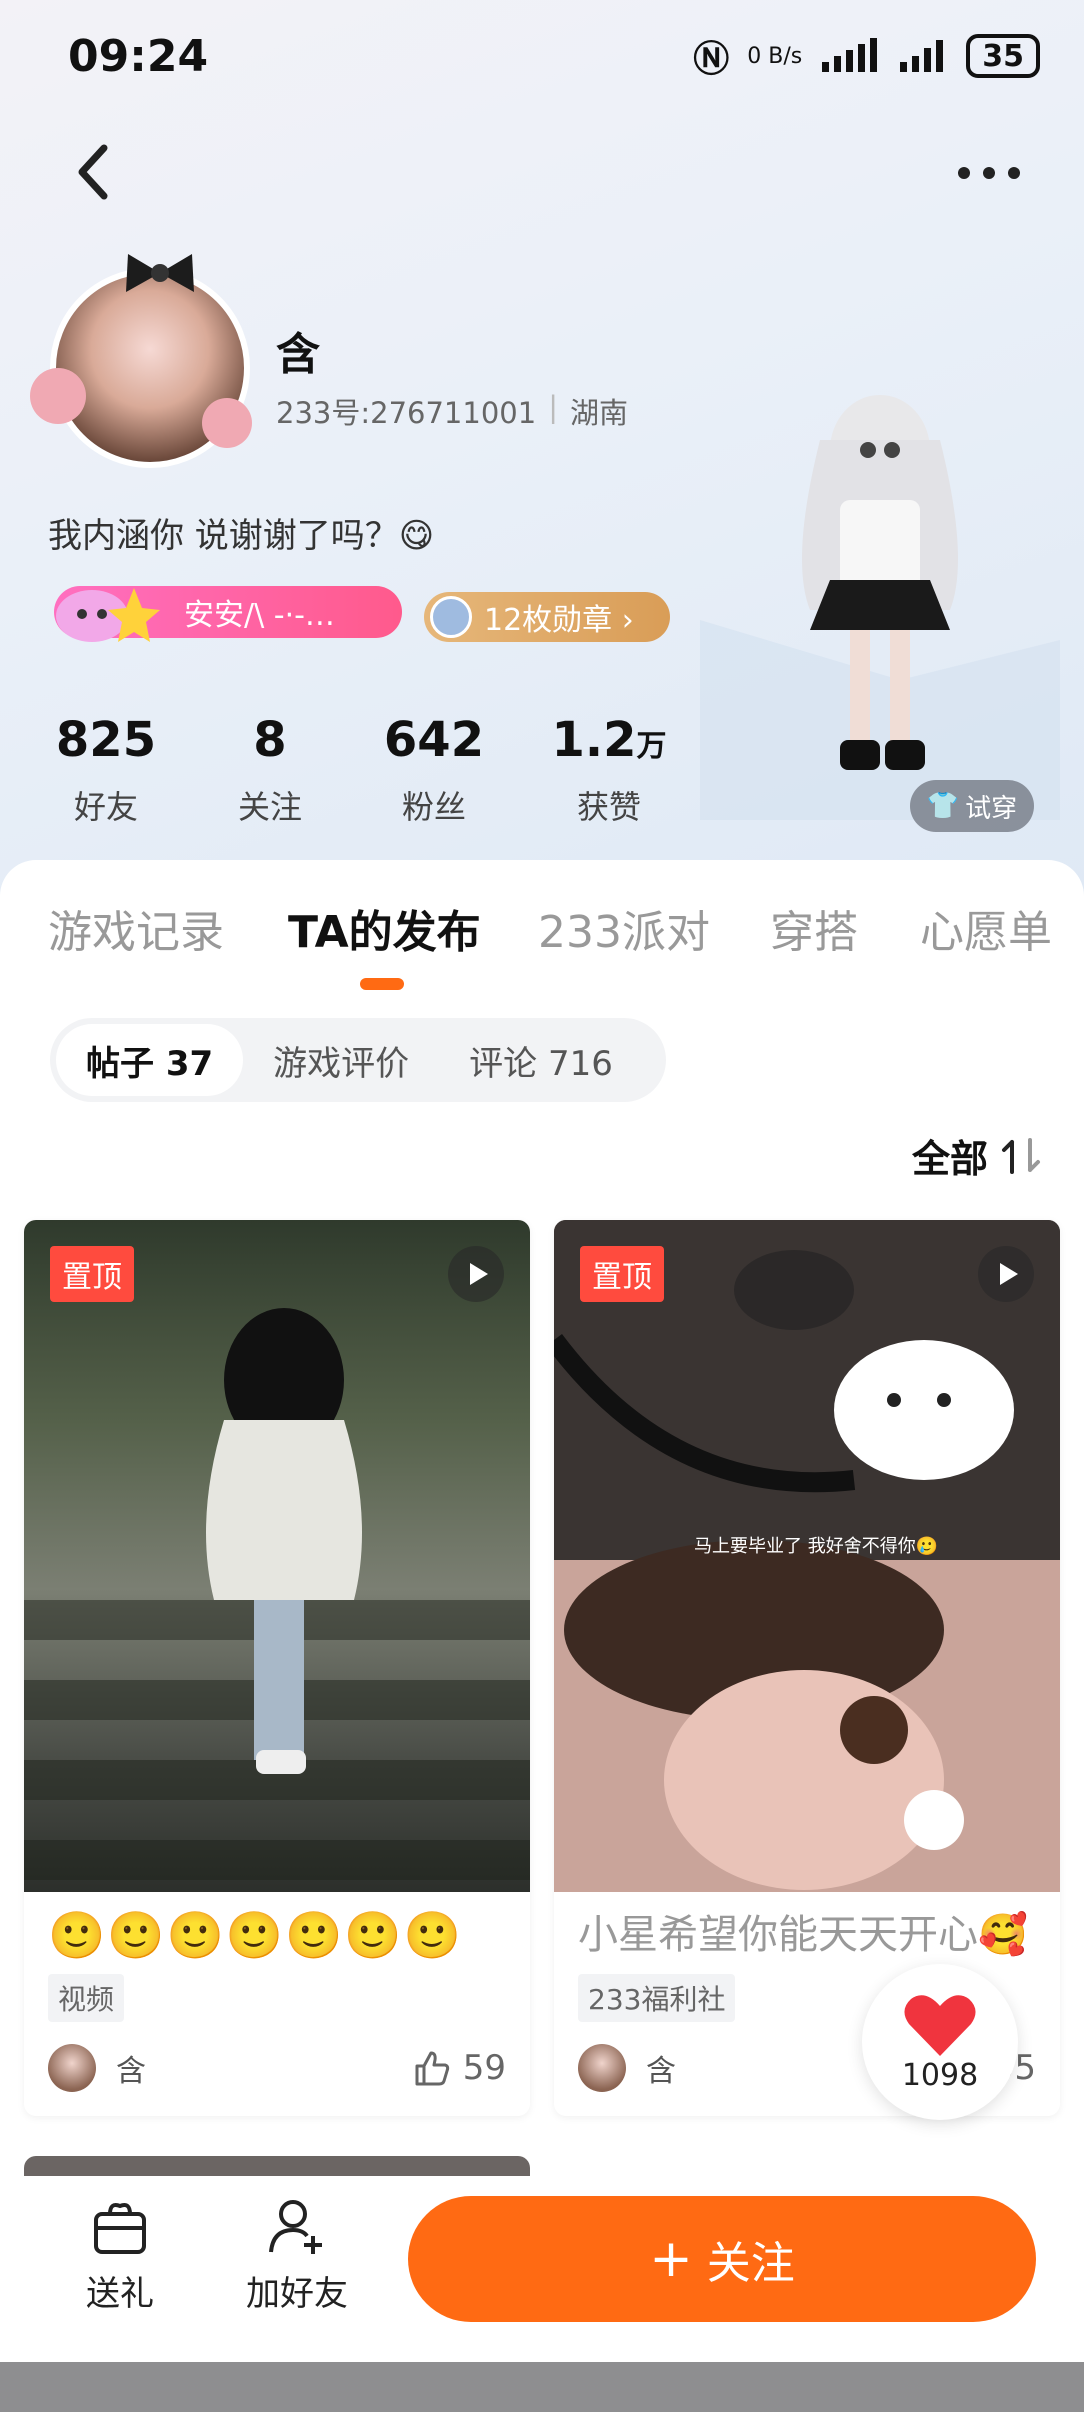  I want to click on sort-icon, so click(1021, 1155).